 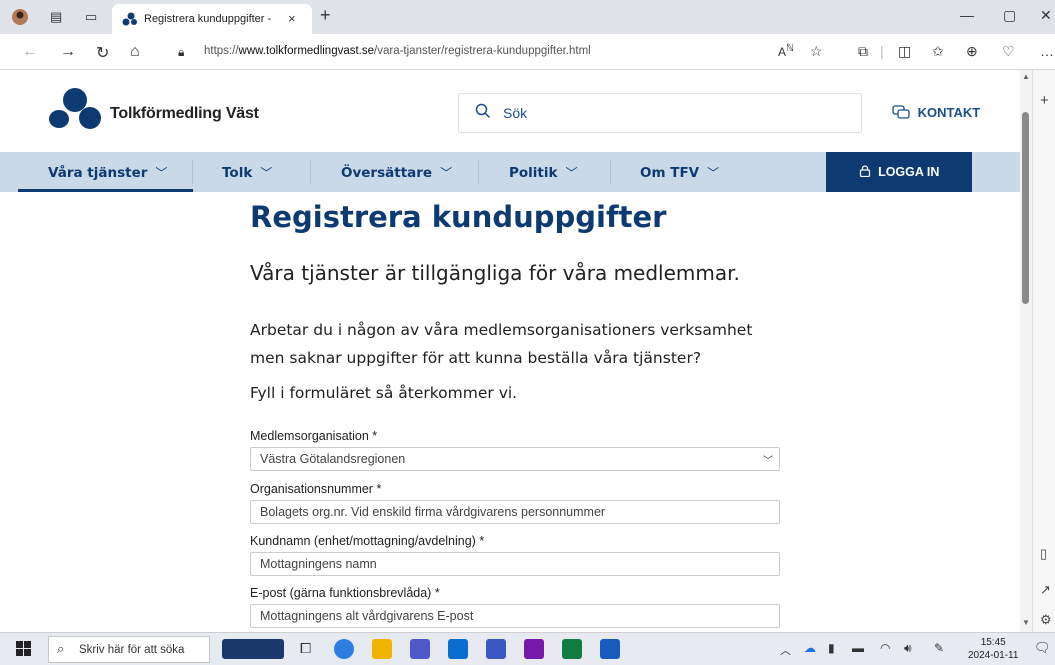 I want to click on settings-icon: ⚙, so click(x=1046, y=620).